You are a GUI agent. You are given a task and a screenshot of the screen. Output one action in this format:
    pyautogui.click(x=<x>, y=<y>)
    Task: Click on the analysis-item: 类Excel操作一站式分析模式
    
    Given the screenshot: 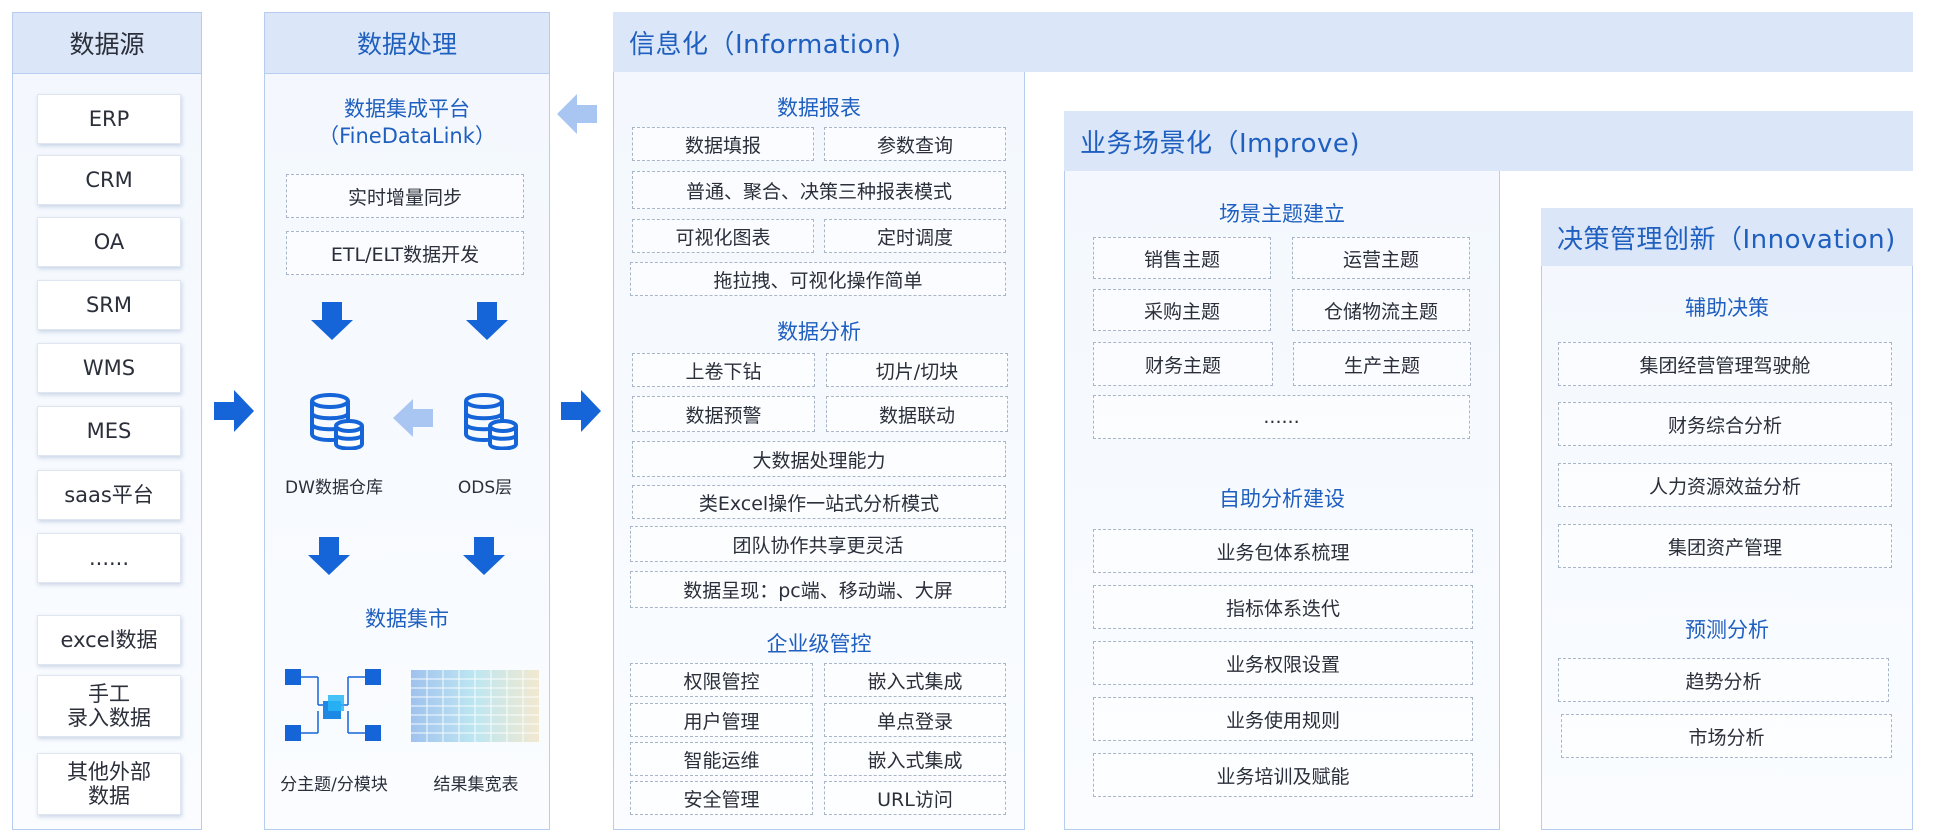 What is the action you would take?
    pyautogui.click(x=819, y=502)
    